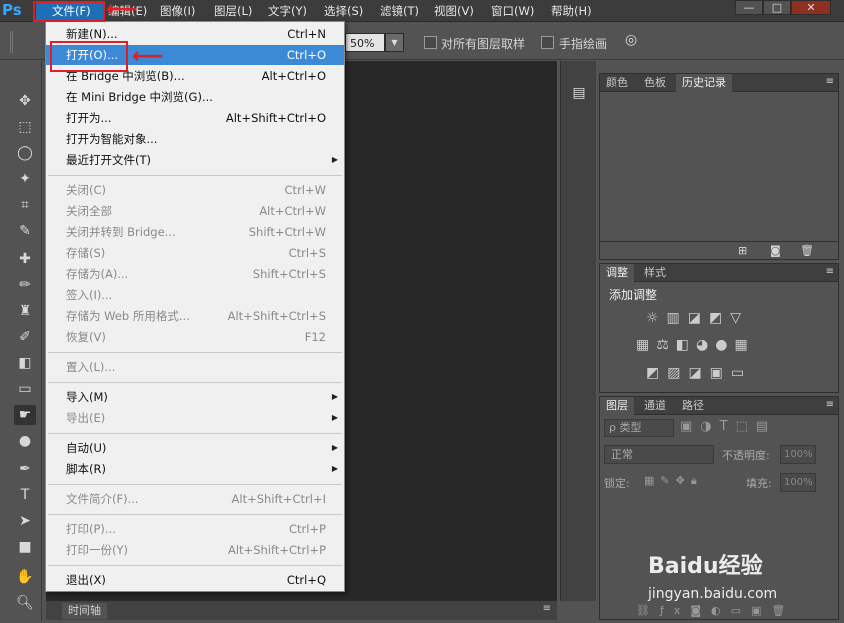  Describe the element at coordinates (25, 441) in the screenshot. I see `dodge-tool-icon: ●` at that location.